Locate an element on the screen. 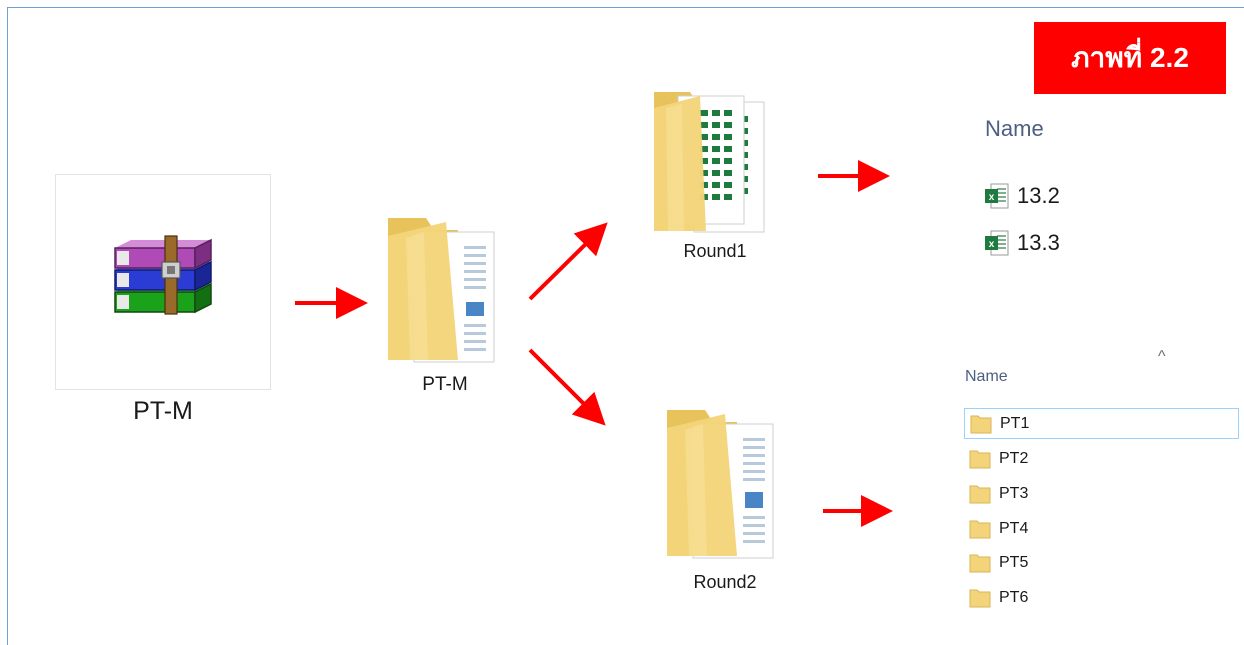  folder-name: PT6 is located at coordinates (1014, 597).